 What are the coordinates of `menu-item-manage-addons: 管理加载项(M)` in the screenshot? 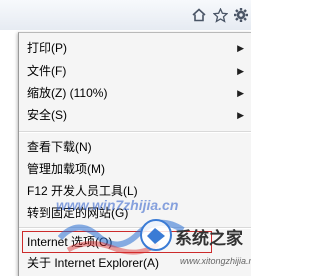 It's located at (135, 169).